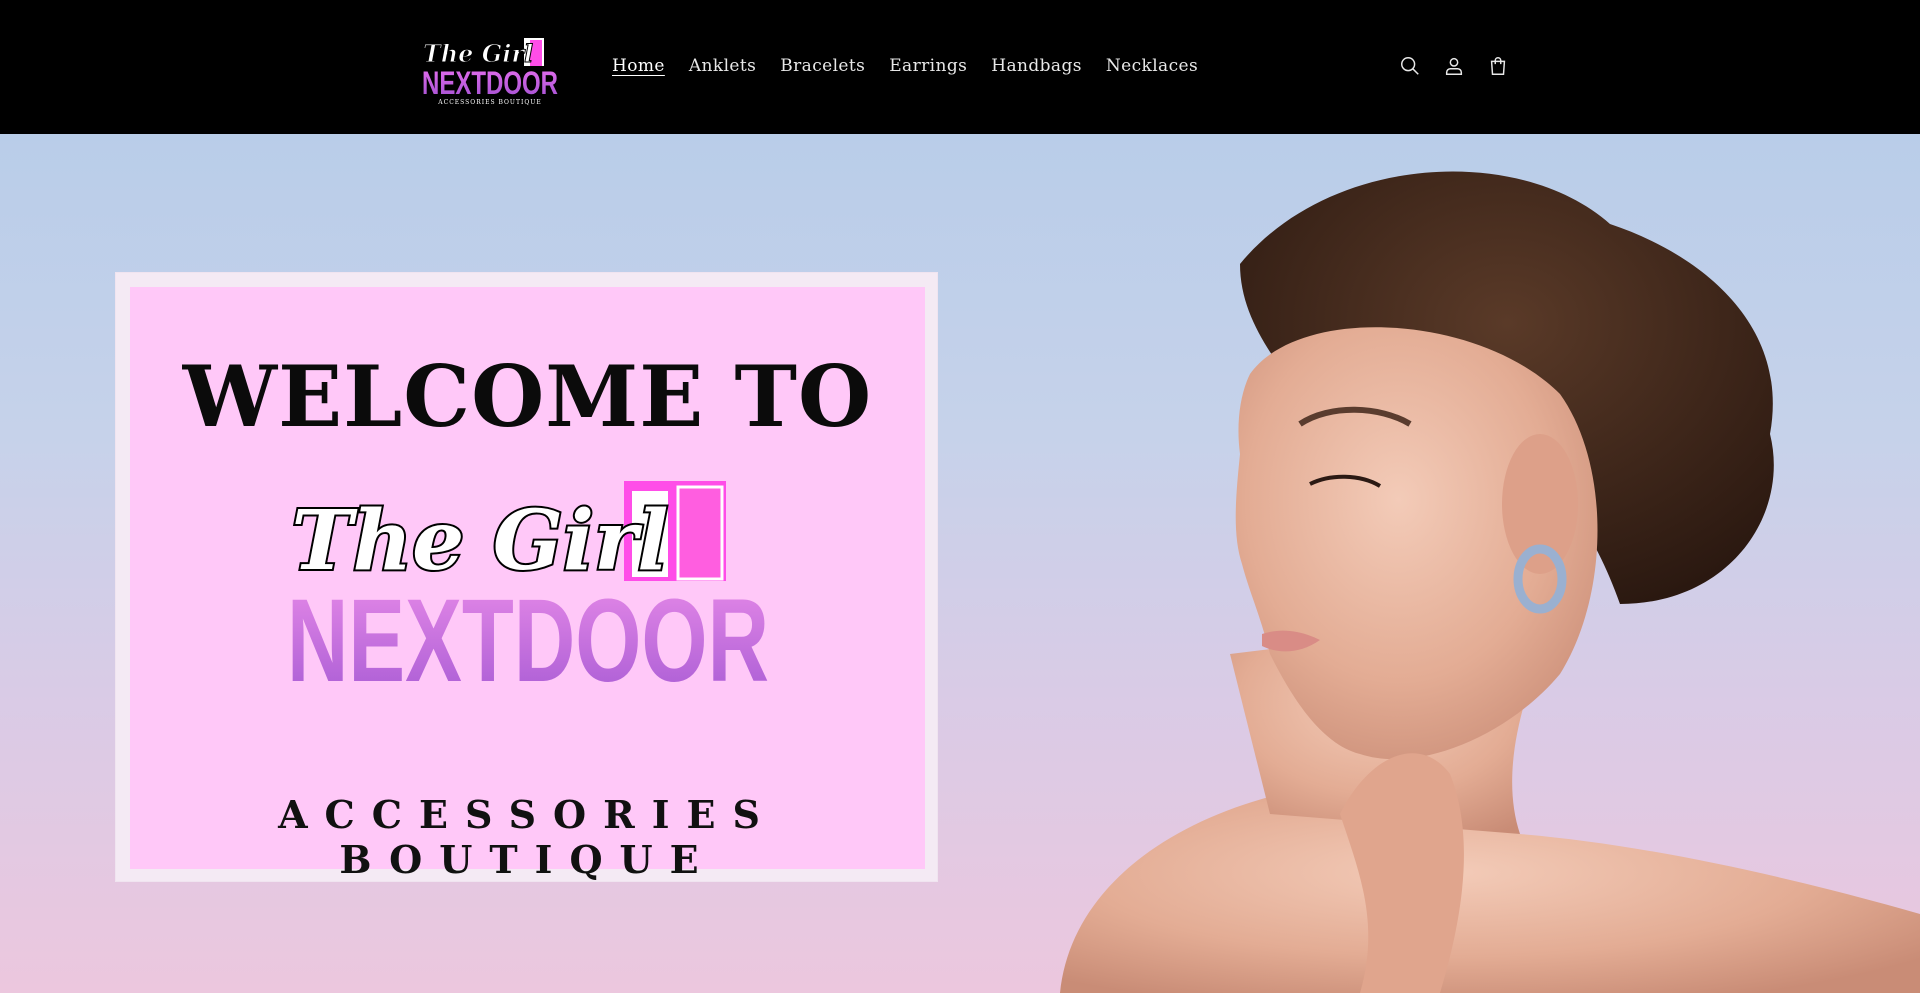 The width and height of the screenshot is (1920, 993). I want to click on welcome-heading: WELCOME TO, so click(527, 396).